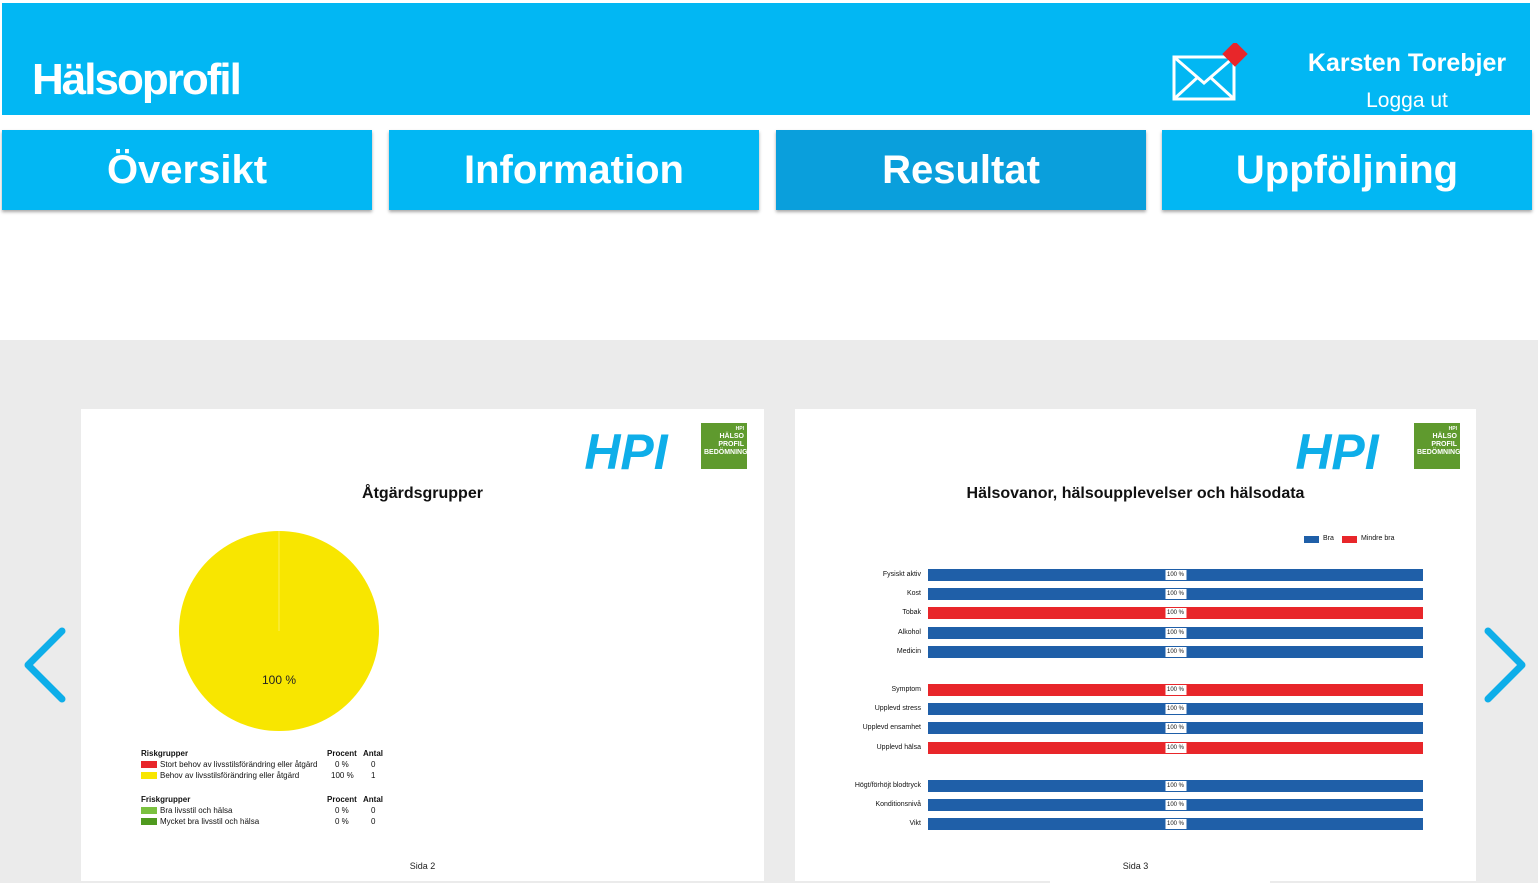 Image resolution: width=1538 pixels, height=883 pixels. Describe the element at coordinates (1407, 101) in the screenshot. I see `logout-link: Logga ut` at that location.